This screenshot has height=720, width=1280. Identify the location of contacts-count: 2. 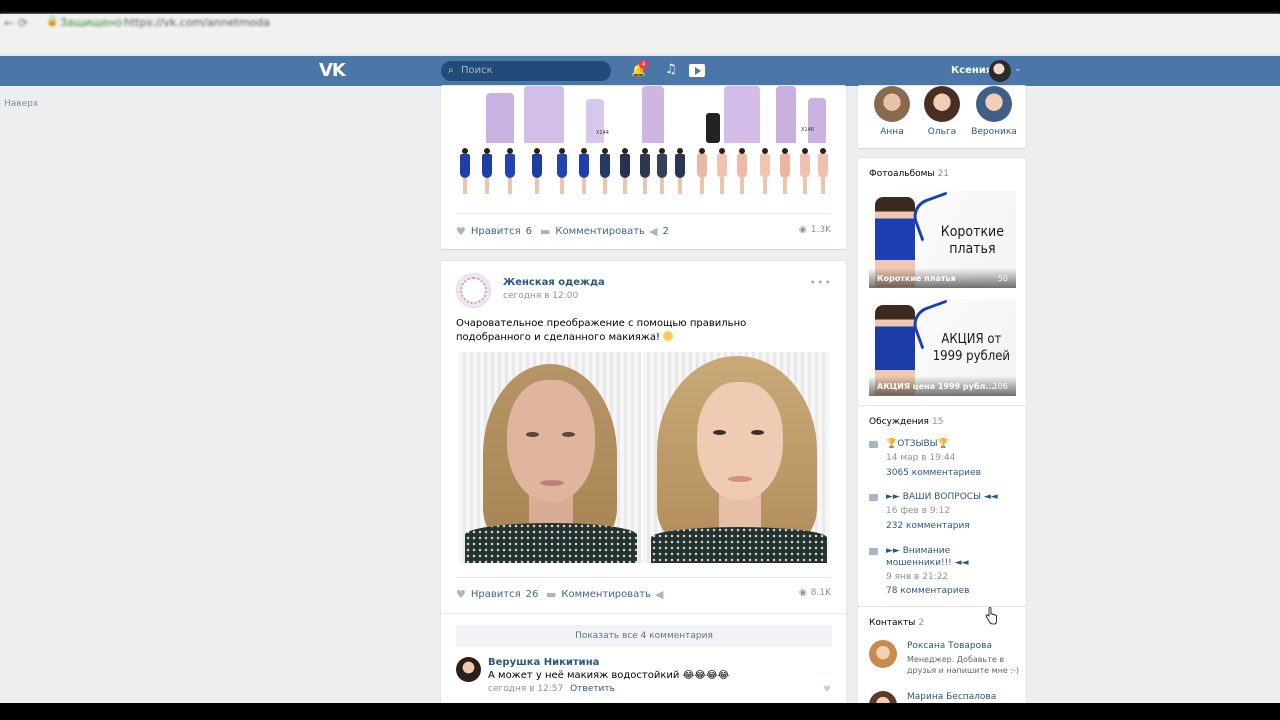
(921, 623).